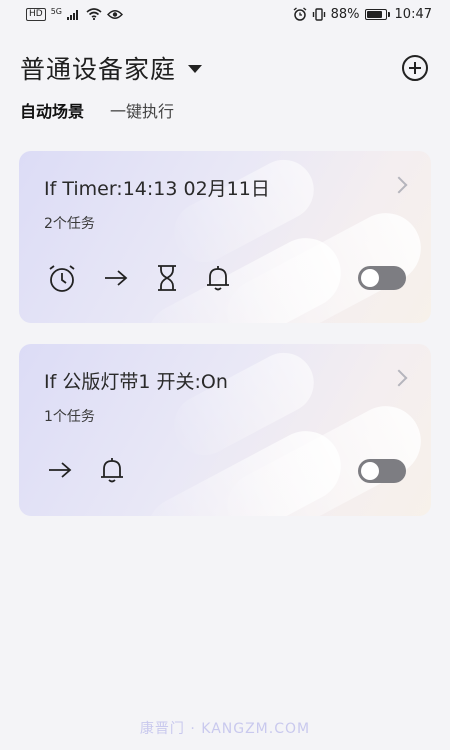 The image size is (450, 750). What do you see at coordinates (98, 69) in the screenshot?
I see `home-title: 普通设备家庭` at bounding box center [98, 69].